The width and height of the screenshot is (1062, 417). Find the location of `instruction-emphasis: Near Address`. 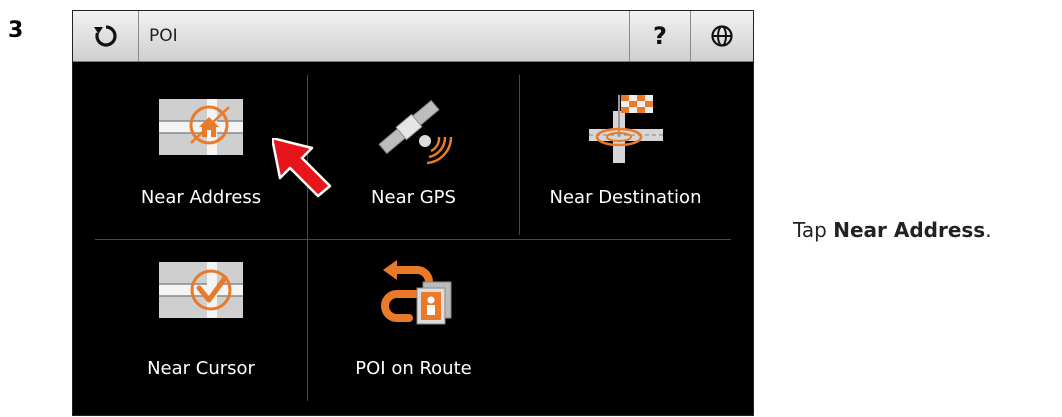

instruction-emphasis: Near Address is located at coordinates (909, 230).